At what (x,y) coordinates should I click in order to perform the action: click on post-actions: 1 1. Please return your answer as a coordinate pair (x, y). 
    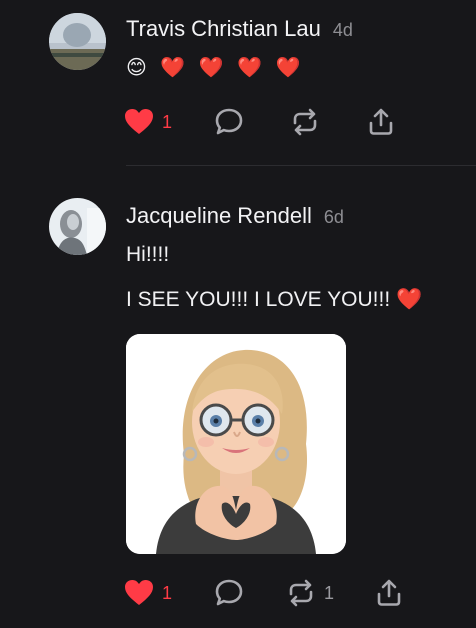
    Looking at the image, I should click on (274, 593).